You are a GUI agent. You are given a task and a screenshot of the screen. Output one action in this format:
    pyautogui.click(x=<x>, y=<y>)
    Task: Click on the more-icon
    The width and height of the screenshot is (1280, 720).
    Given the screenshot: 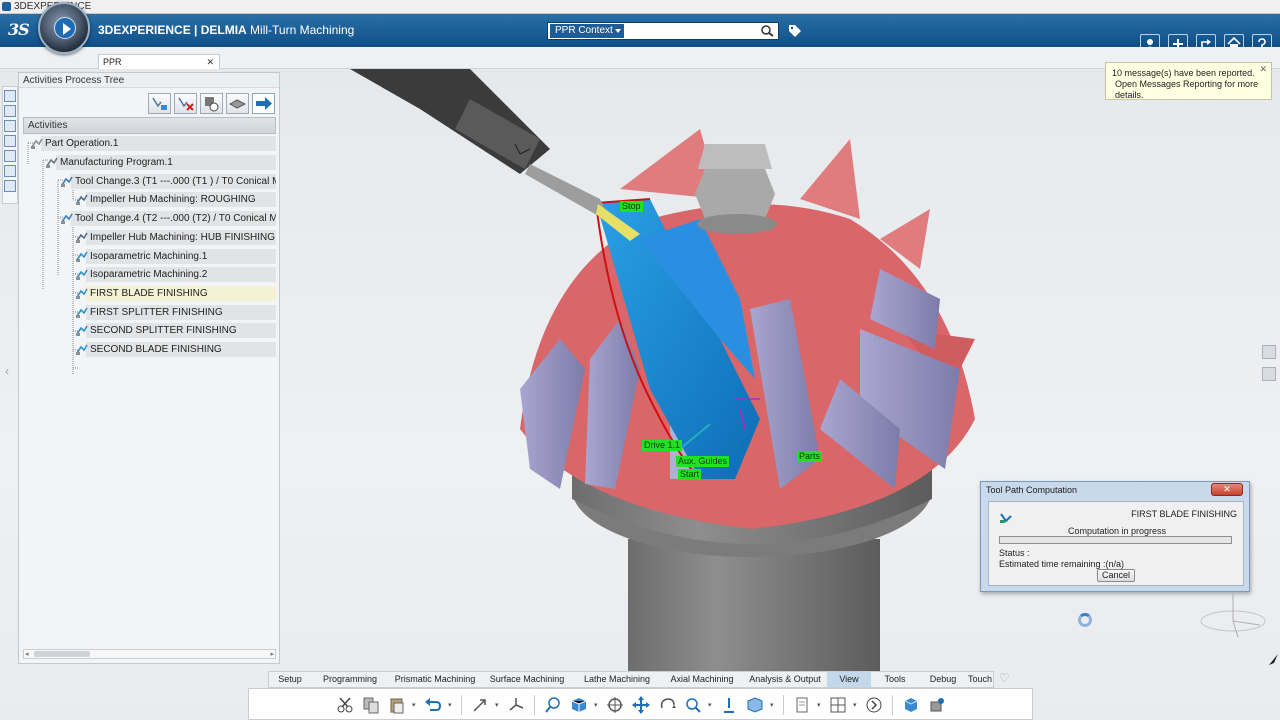 What is the action you would take?
    pyautogui.click(x=874, y=705)
    